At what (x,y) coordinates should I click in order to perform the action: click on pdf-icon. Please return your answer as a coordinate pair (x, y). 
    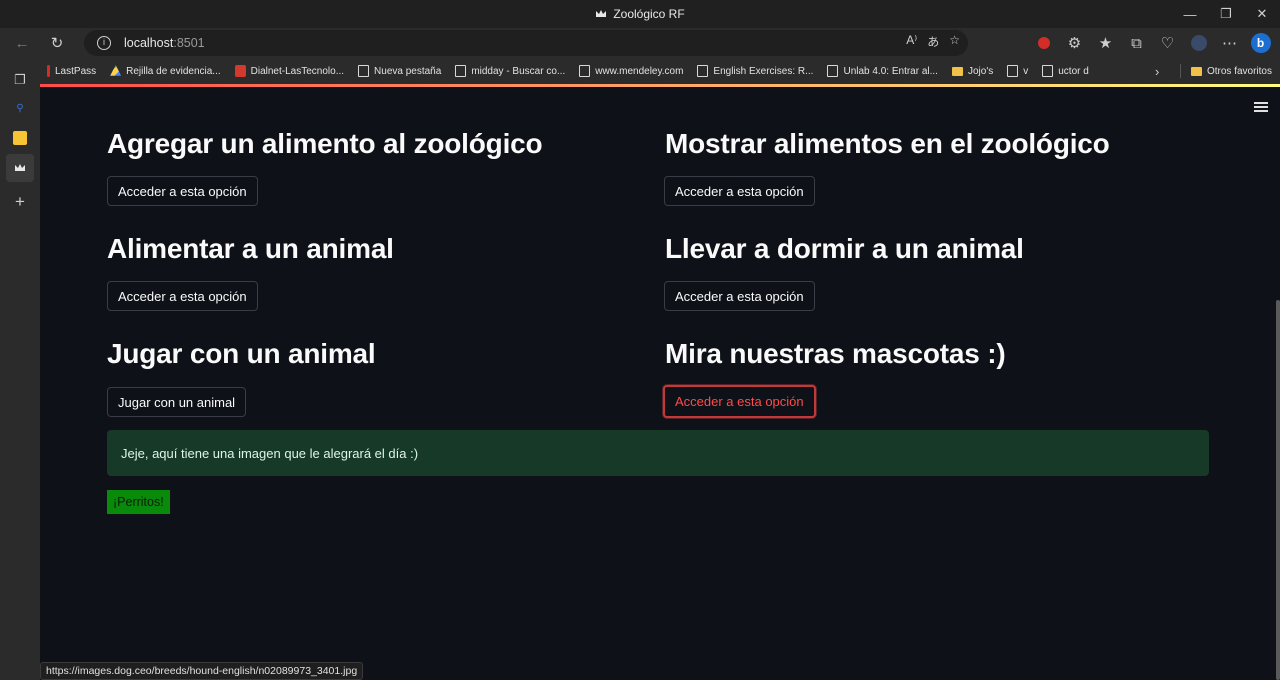
    Looking at the image, I should click on (240, 71).